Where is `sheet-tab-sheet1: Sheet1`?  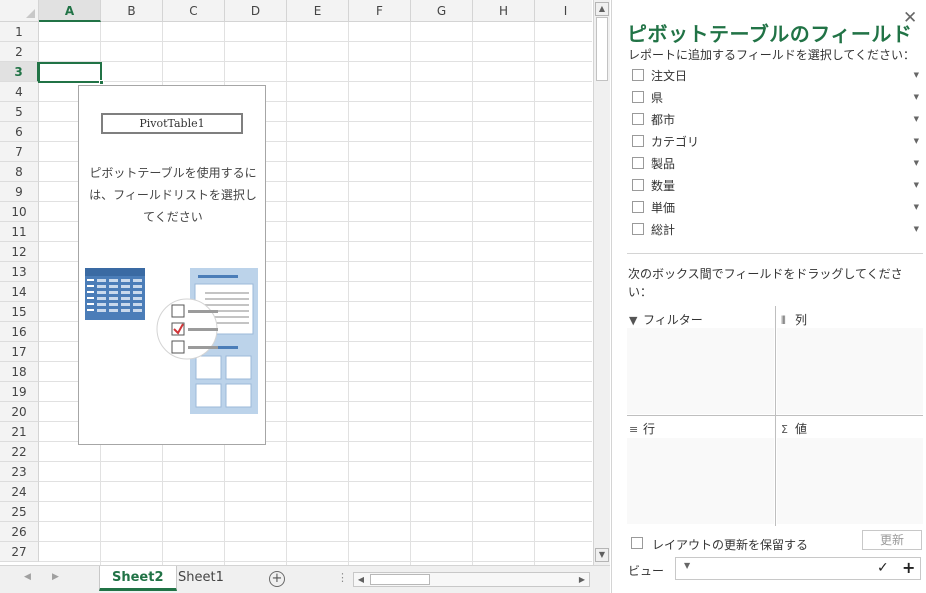
sheet-tab-sheet1: Sheet1 is located at coordinates (201, 578).